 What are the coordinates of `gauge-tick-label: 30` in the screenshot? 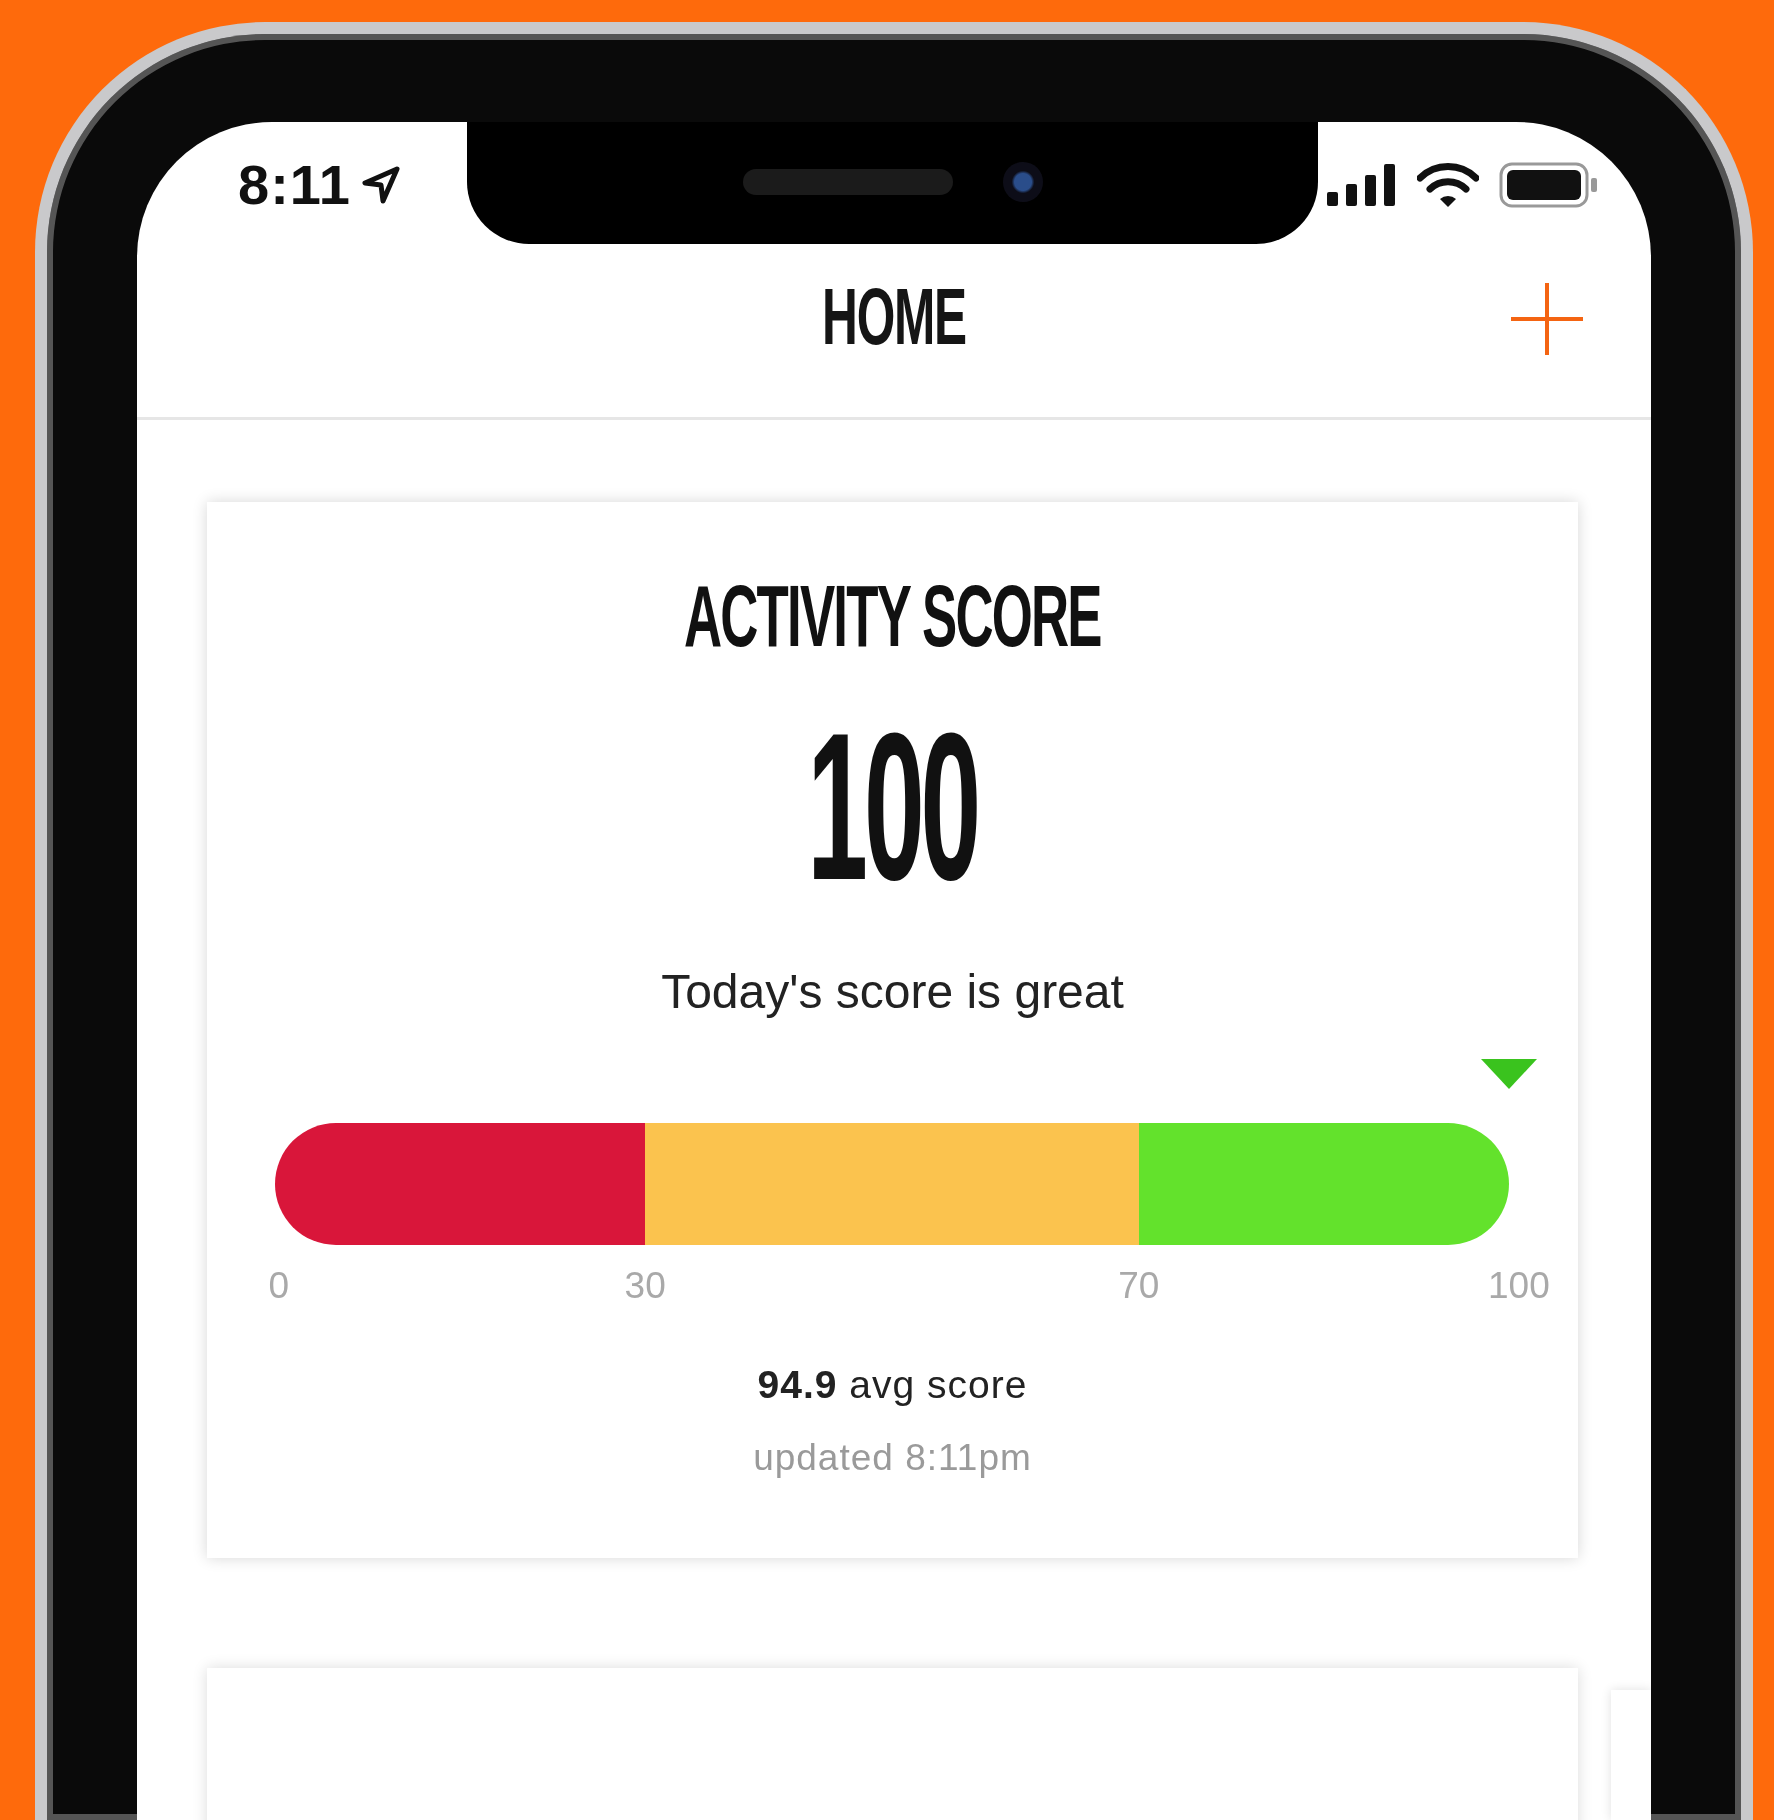 It's located at (645, 1286).